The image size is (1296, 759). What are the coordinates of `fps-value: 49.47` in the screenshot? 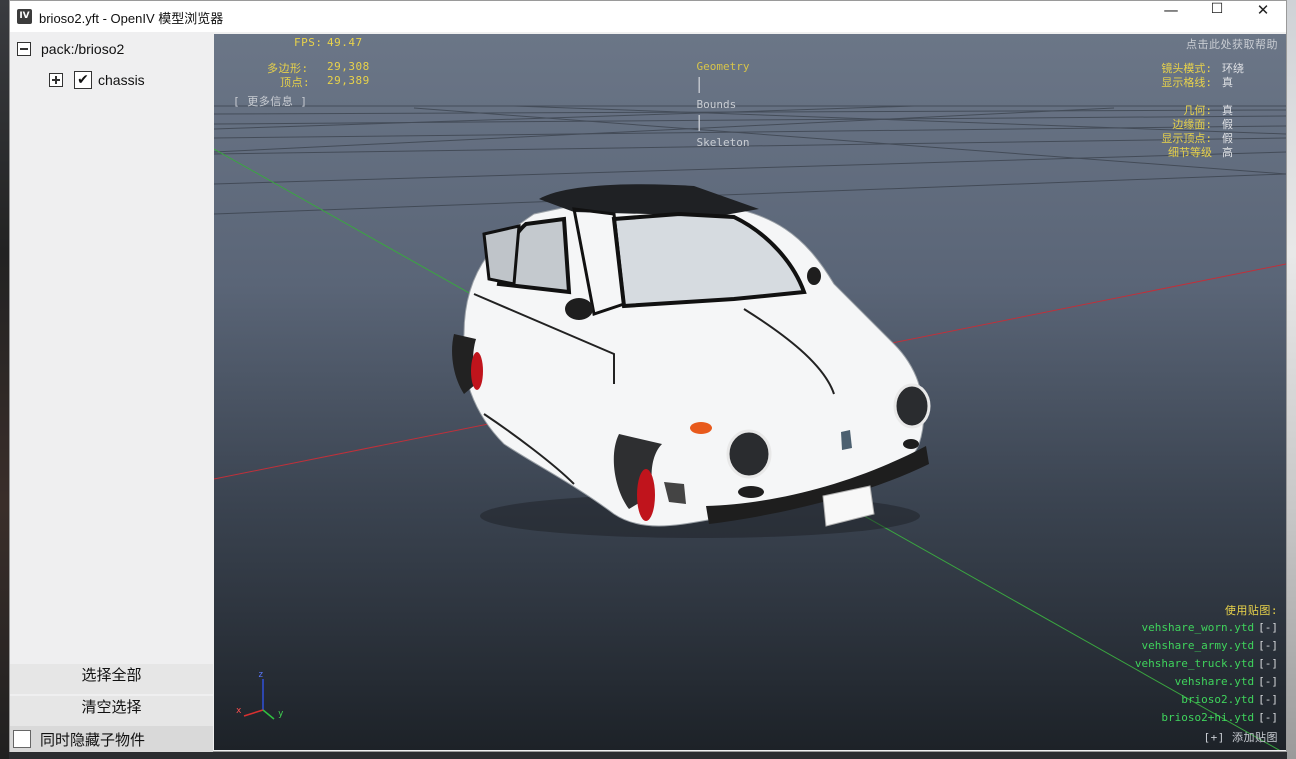 It's located at (345, 42).